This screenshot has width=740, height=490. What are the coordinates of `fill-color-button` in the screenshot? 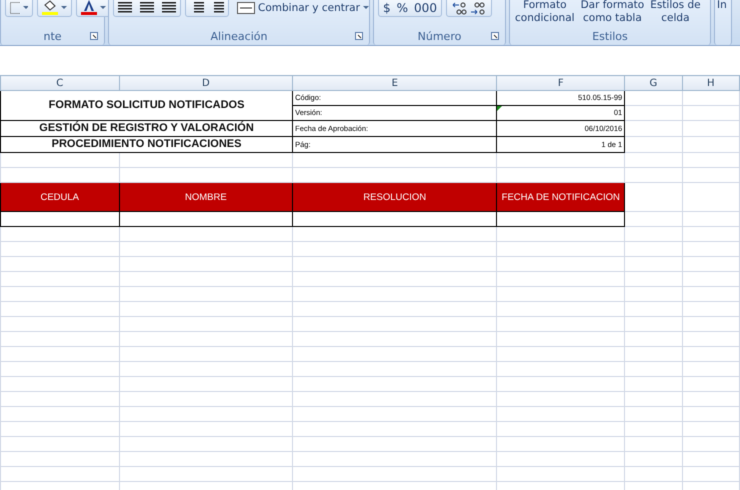 It's located at (54, 8).